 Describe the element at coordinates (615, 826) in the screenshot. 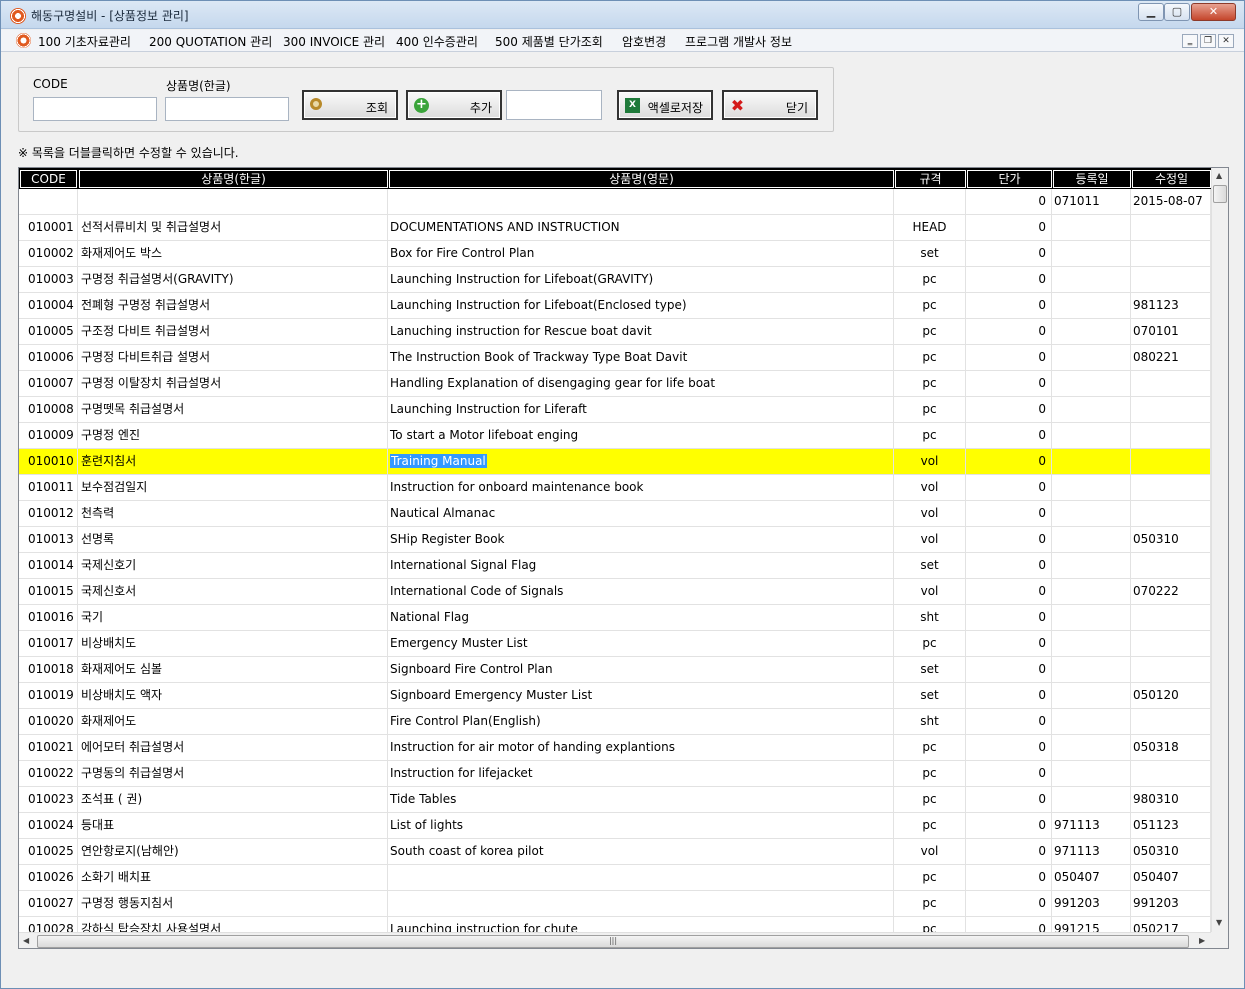

I see `table-row: 010024 등대표 List of lights pc 0 971113 051123` at that location.